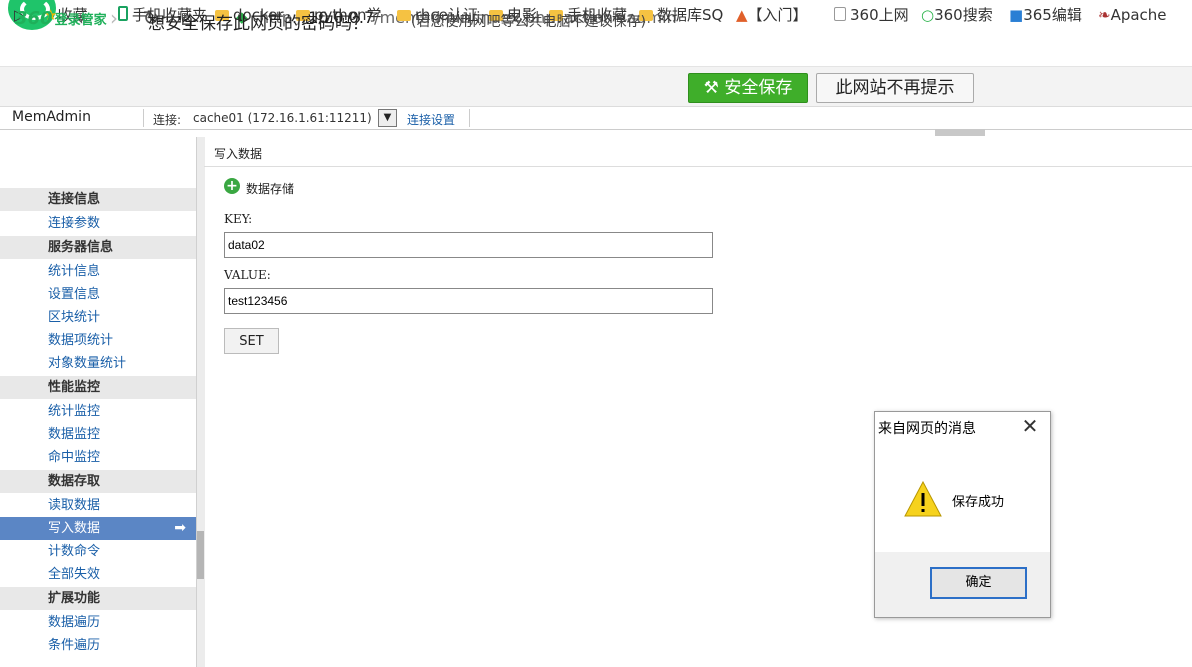  What do you see at coordinates (232, 186) in the screenshot?
I see `plus-circle-icon: +` at bounding box center [232, 186].